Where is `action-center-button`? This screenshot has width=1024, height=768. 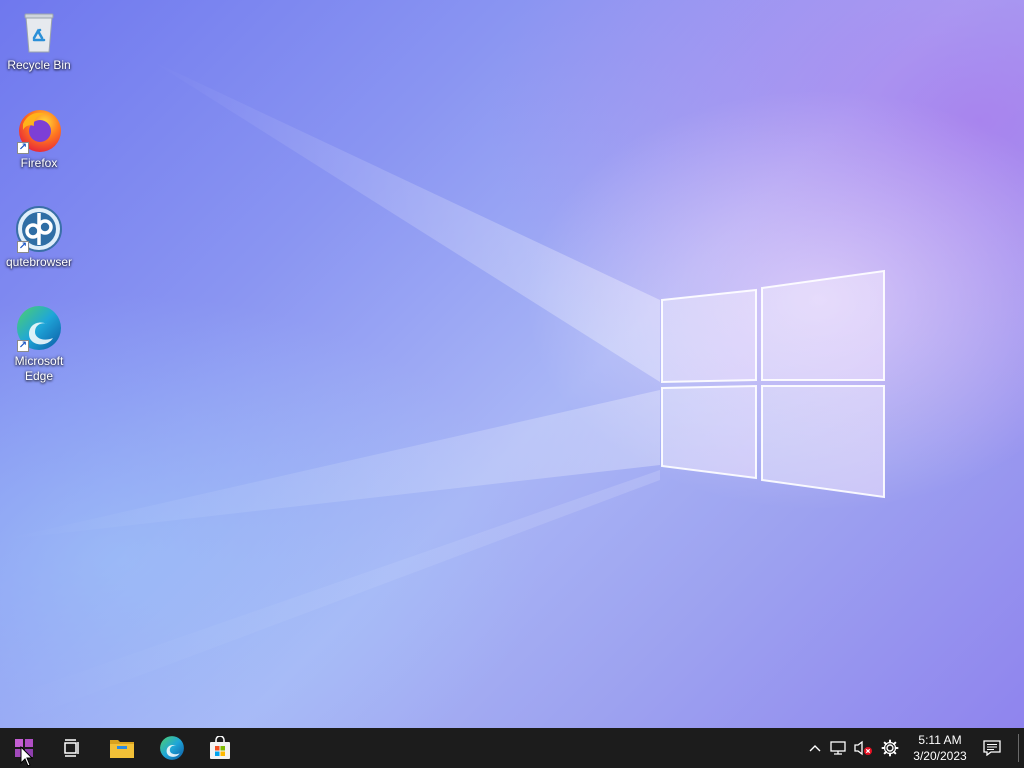
action-center-button is located at coordinates (992, 748).